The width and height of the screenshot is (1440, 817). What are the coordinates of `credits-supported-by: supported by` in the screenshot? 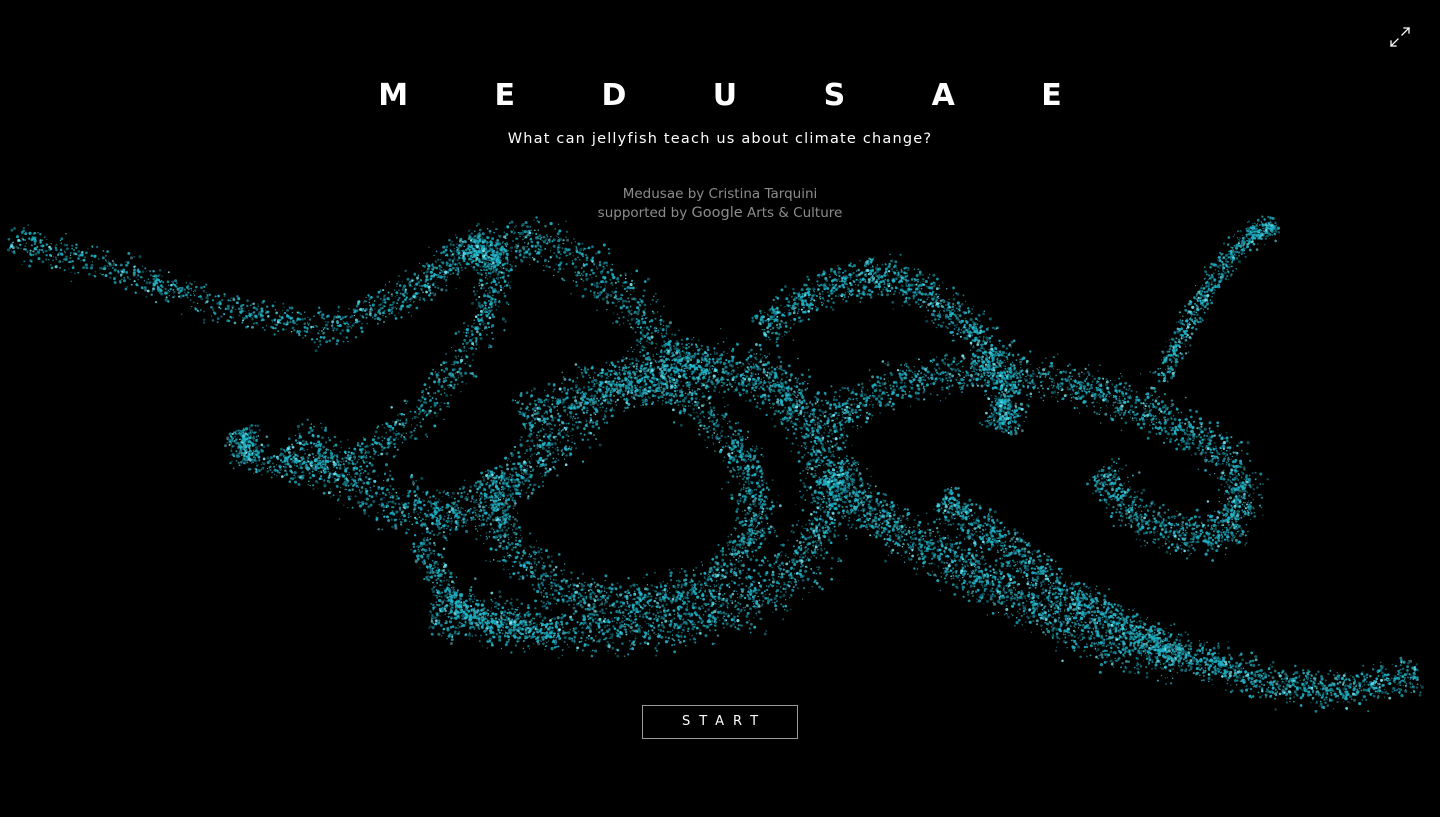 It's located at (643, 213).